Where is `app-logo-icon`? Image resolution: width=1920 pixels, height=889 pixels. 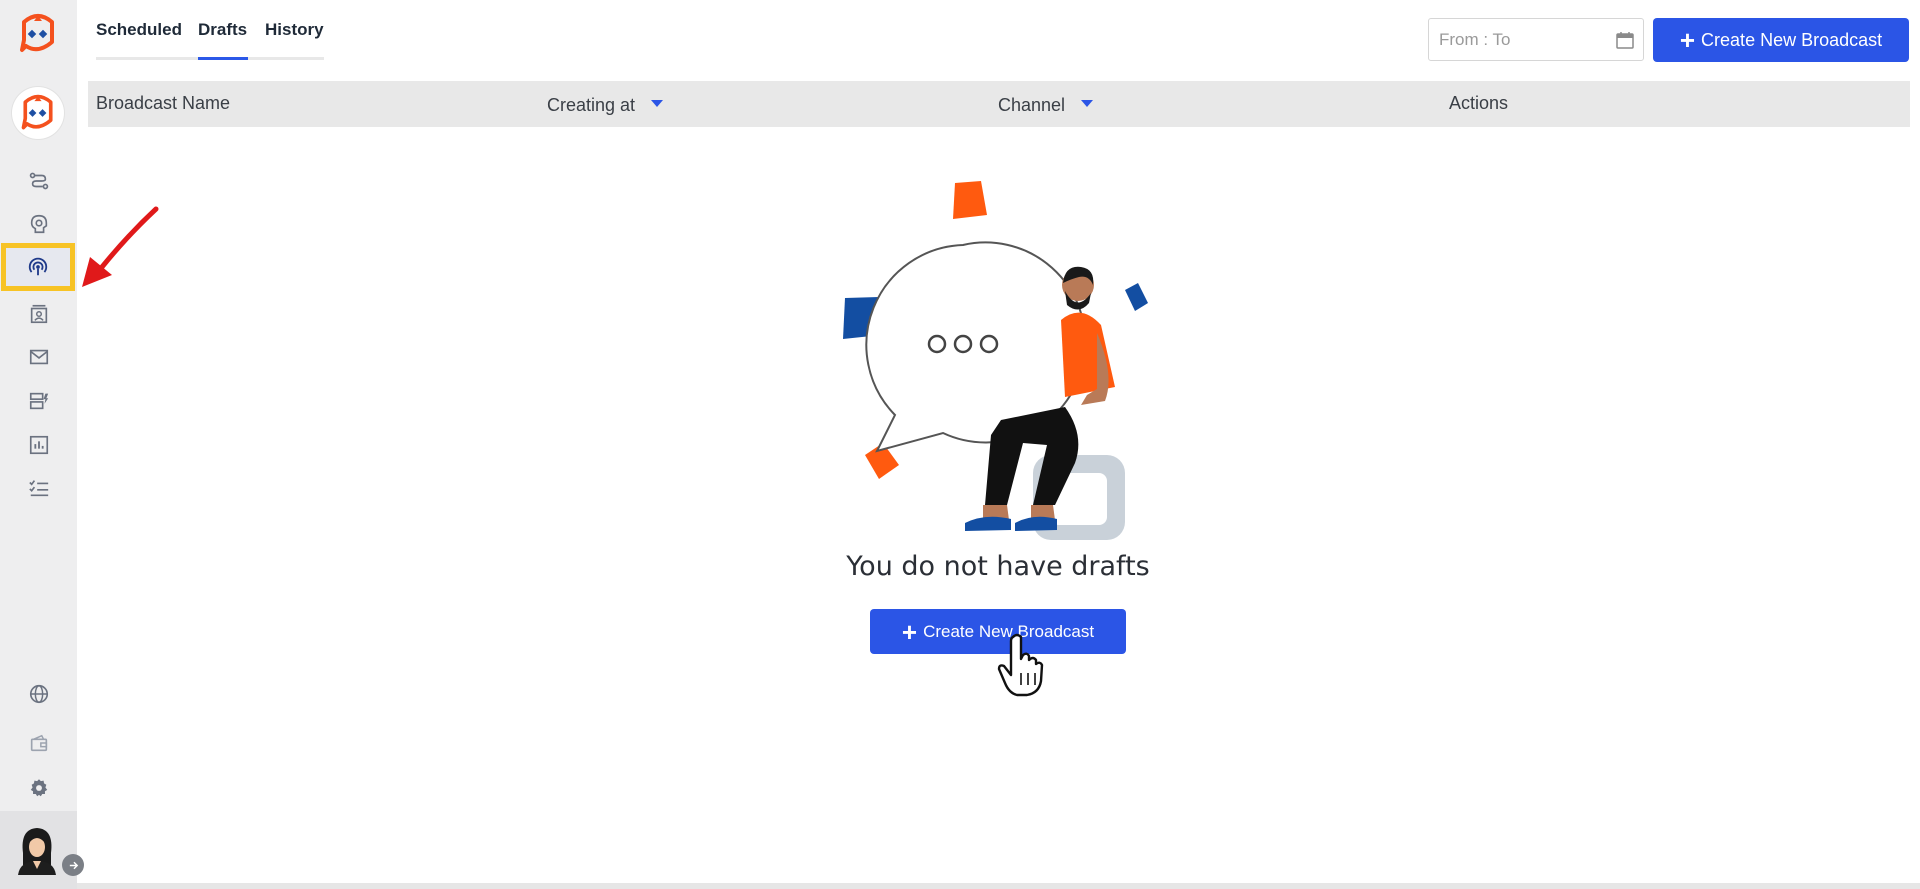 app-logo-icon is located at coordinates (38, 34).